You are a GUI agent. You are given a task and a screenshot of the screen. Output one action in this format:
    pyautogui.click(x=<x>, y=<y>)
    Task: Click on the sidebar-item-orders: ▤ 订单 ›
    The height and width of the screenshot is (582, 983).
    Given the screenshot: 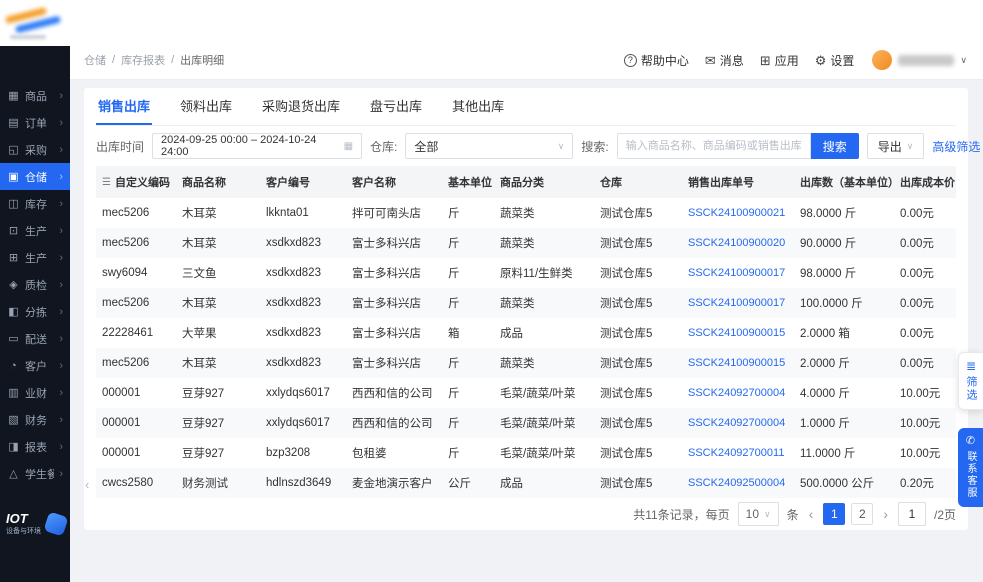 What is the action you would take?
    pyautogui.click(x=35, y=122)
    